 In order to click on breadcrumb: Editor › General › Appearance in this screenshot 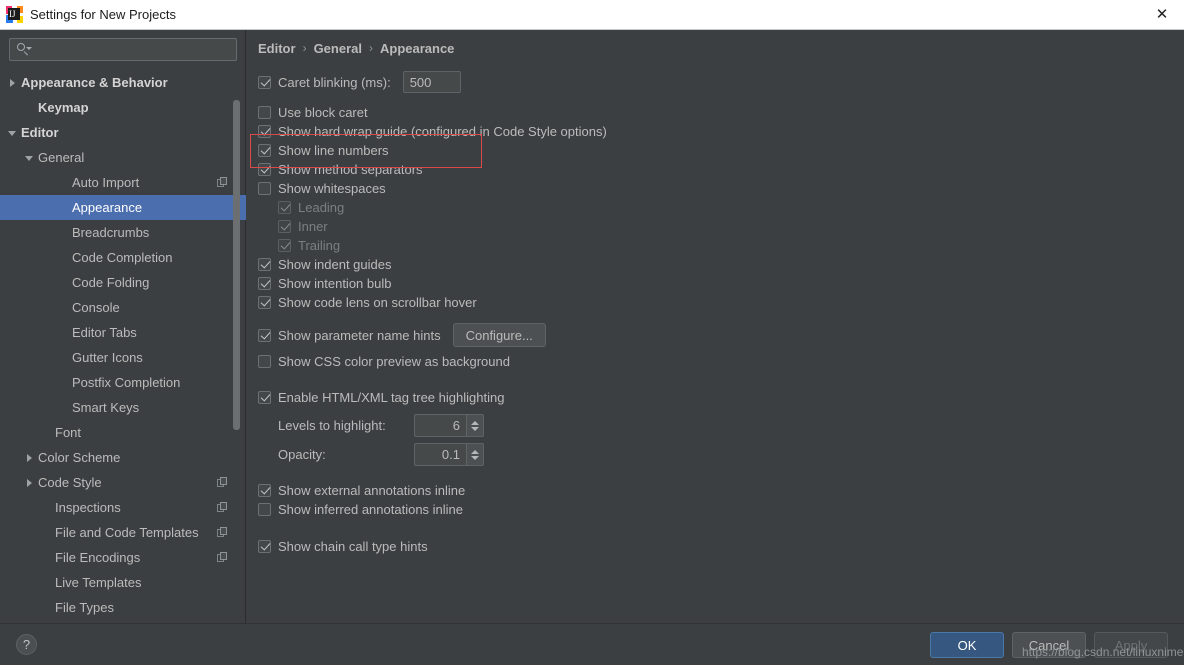, I will do `click(356, 48)`.